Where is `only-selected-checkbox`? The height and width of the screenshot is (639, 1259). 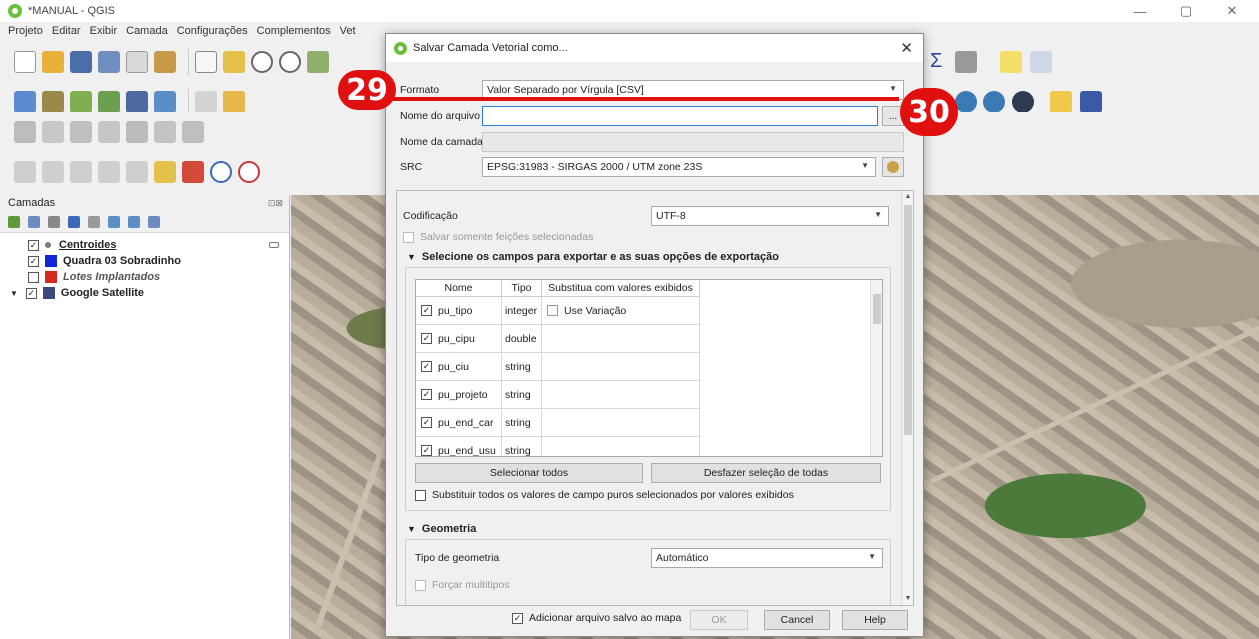 only-selected-checkbox is located at coordinates (408, 237).